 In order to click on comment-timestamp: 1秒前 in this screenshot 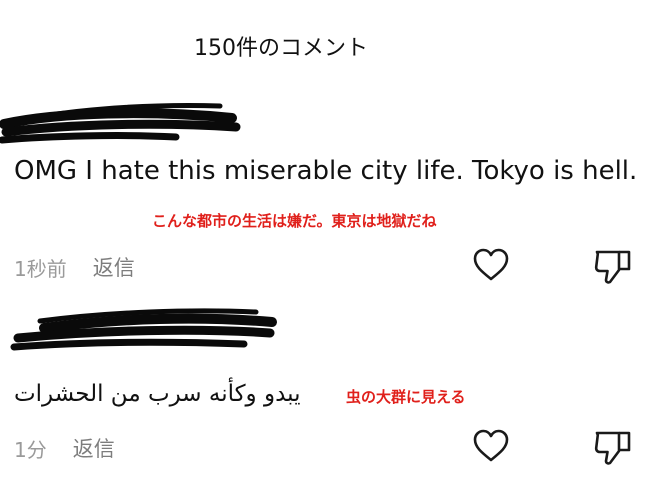, I will do `click(40, 268)`.